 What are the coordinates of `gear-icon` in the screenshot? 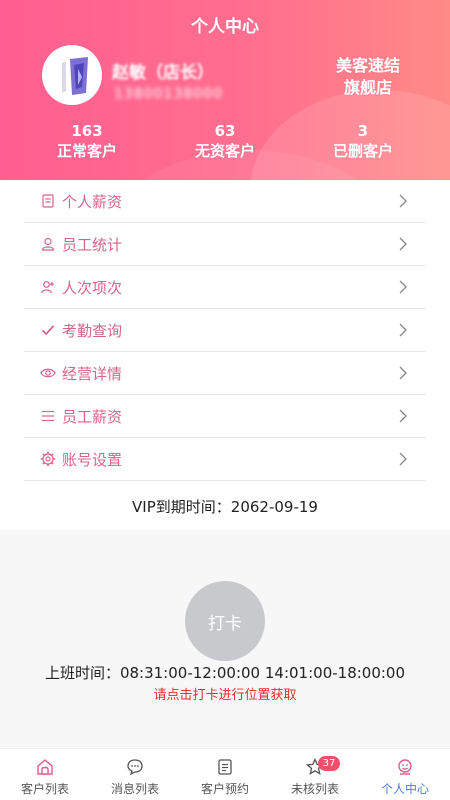 It's located at (48, 459).